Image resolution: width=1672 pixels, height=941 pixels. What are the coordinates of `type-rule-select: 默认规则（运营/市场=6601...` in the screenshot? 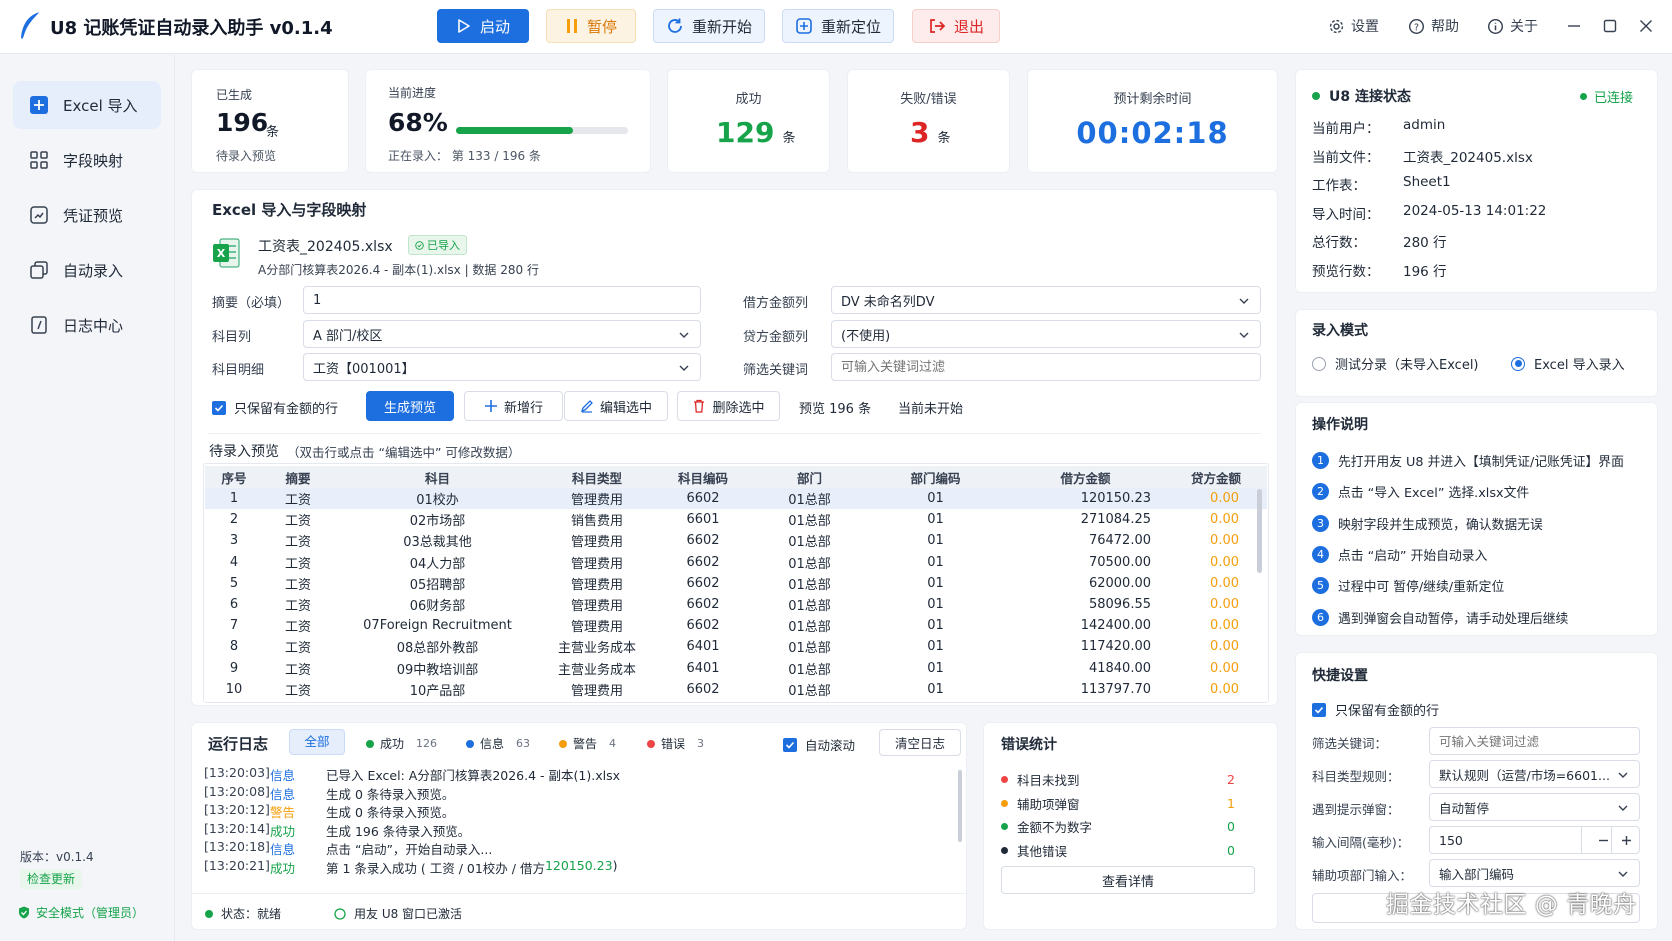 It's located at (1534, 774).